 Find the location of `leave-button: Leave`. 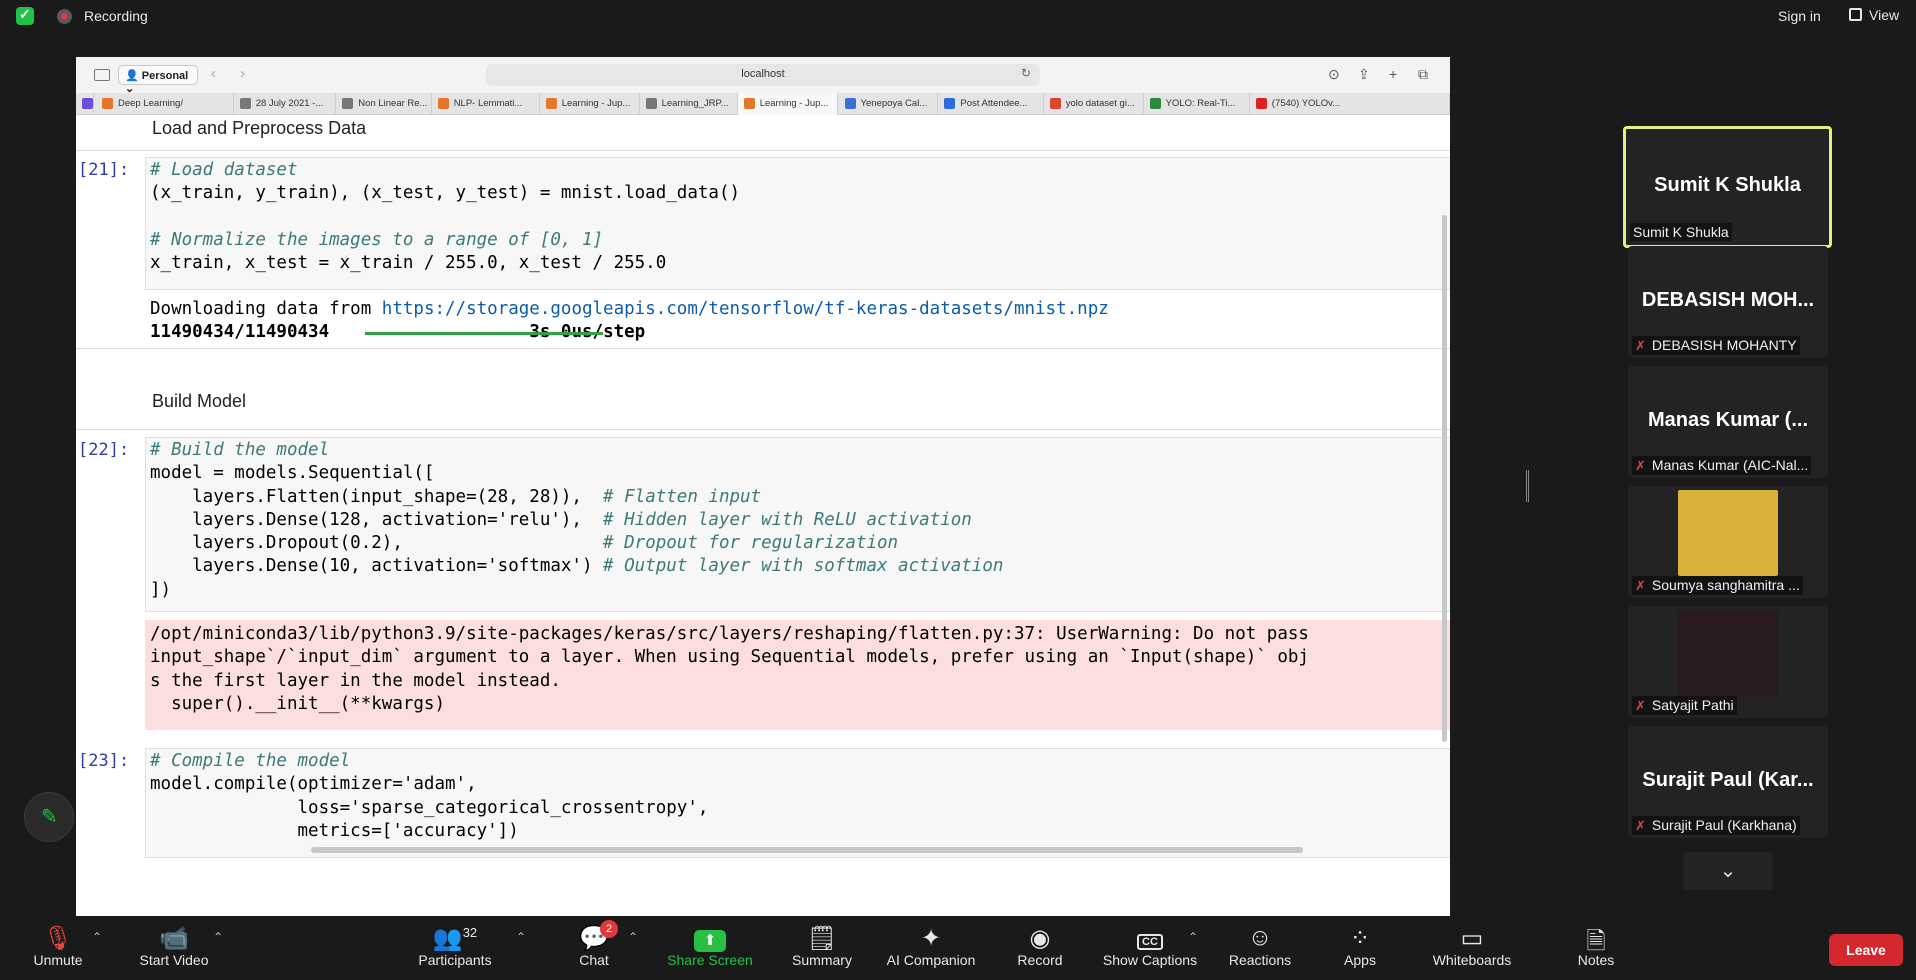

leave-button: Leave is located at coordinates (1866, 950).